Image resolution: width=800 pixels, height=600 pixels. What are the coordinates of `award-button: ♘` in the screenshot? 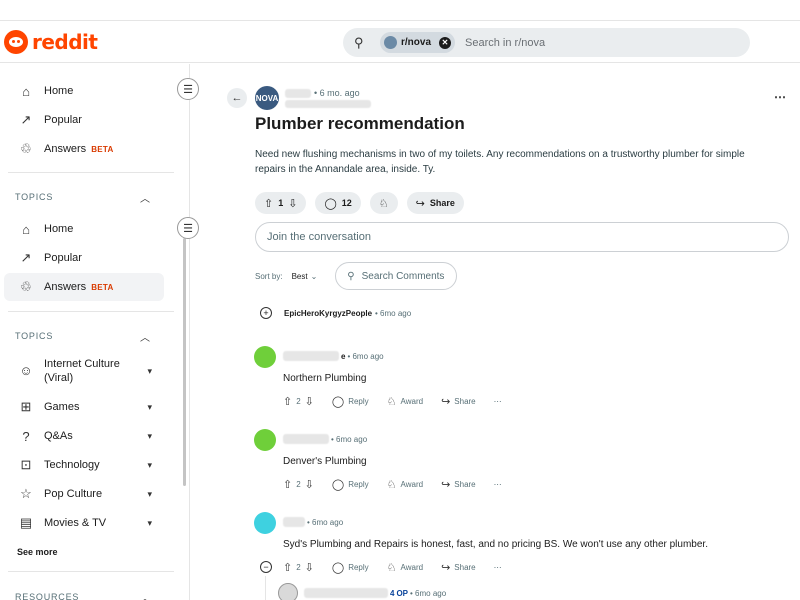 It's located at (383, 203).